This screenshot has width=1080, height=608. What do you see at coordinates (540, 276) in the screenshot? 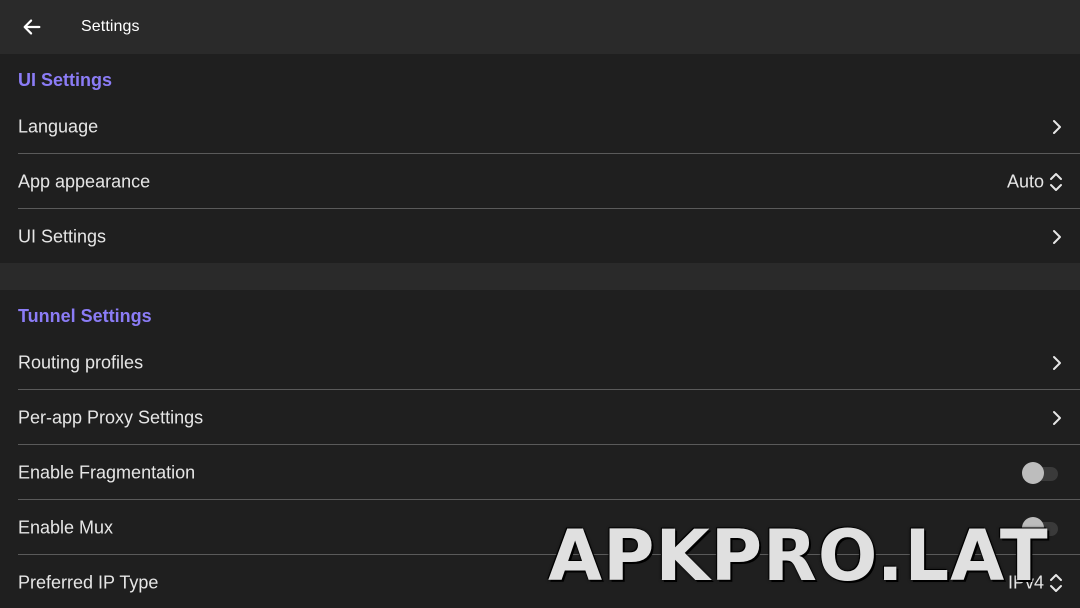
I see `section-separator` at bounding box center [540, 276].